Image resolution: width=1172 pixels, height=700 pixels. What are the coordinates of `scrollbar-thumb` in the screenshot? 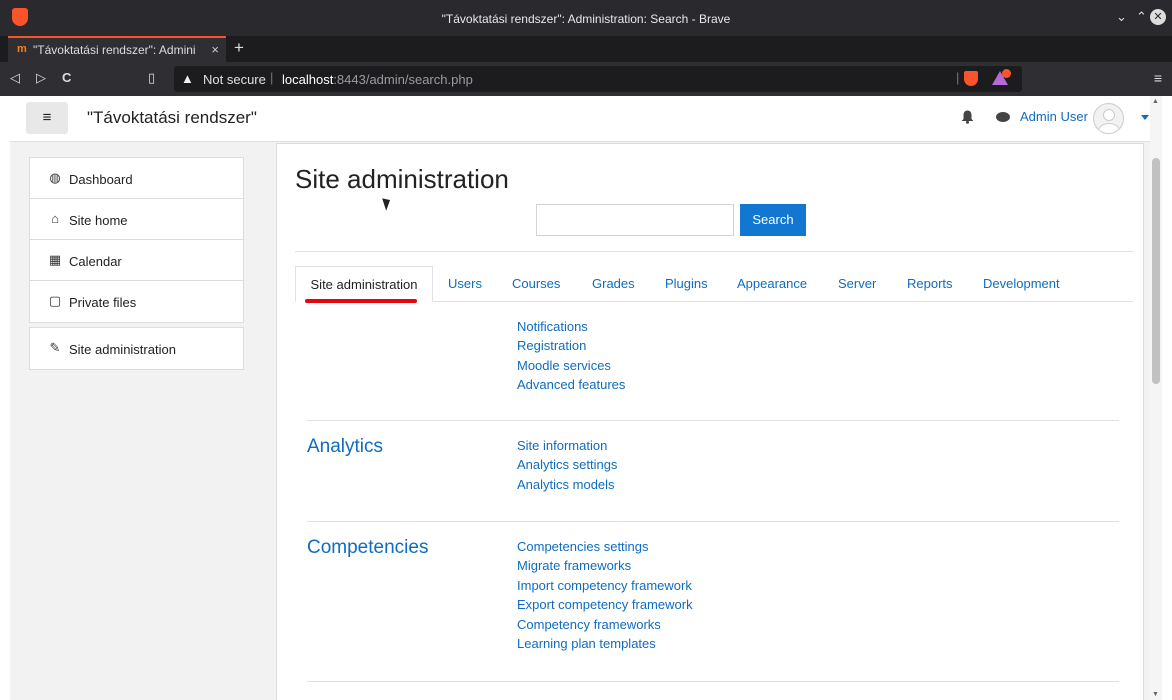 It's located at (1156, 271).